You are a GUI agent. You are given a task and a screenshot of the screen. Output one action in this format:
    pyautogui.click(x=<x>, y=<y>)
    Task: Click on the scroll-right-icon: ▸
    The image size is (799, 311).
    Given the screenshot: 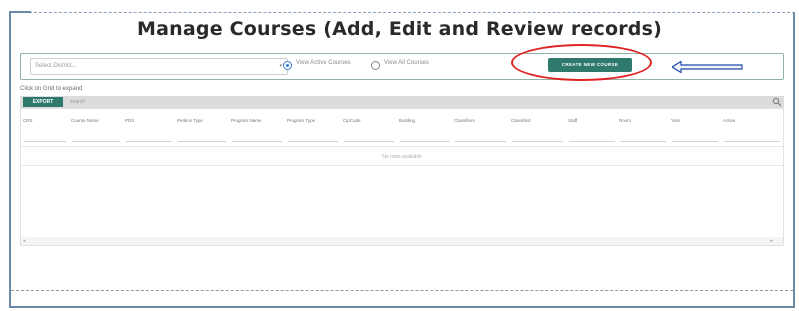 What is the action you would take?
    pyautogui.click(x=771, y=241)
    